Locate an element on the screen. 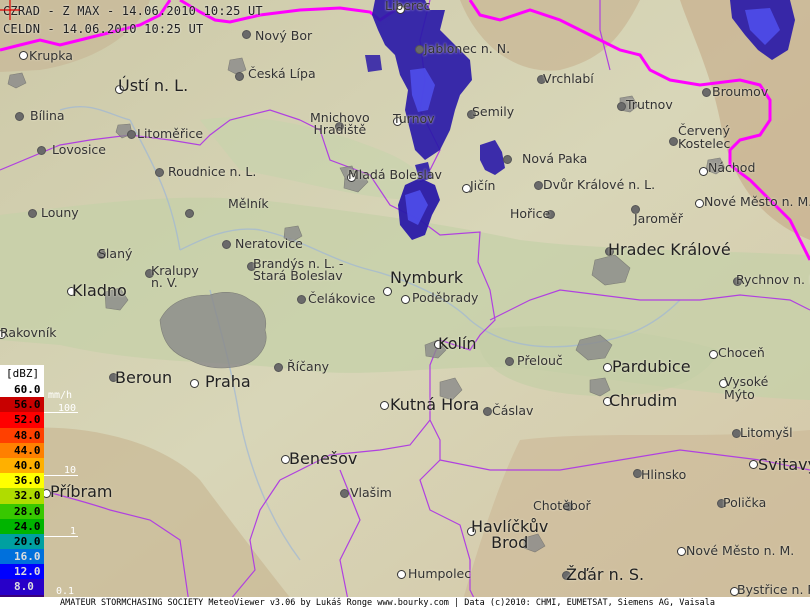 The height and width of the screenshot is (610, 810). legend-row: 16.0 is located at coordinates (22, 557).